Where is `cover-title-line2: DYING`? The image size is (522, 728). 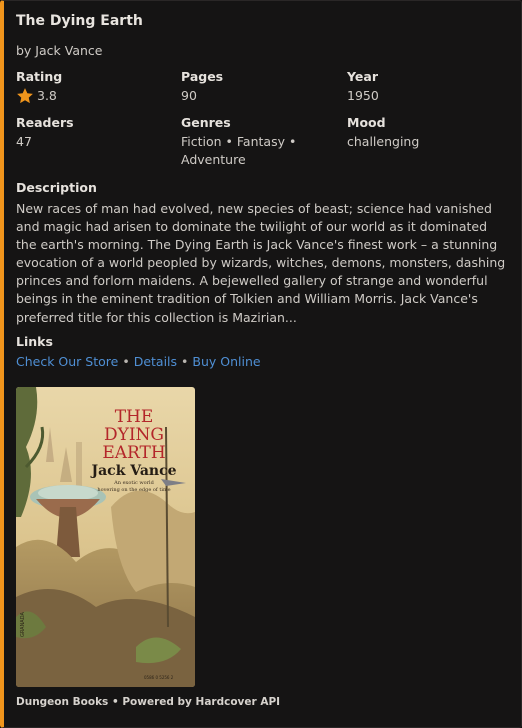 cover-title-line2: DYING is located at coordinates (134, 435).